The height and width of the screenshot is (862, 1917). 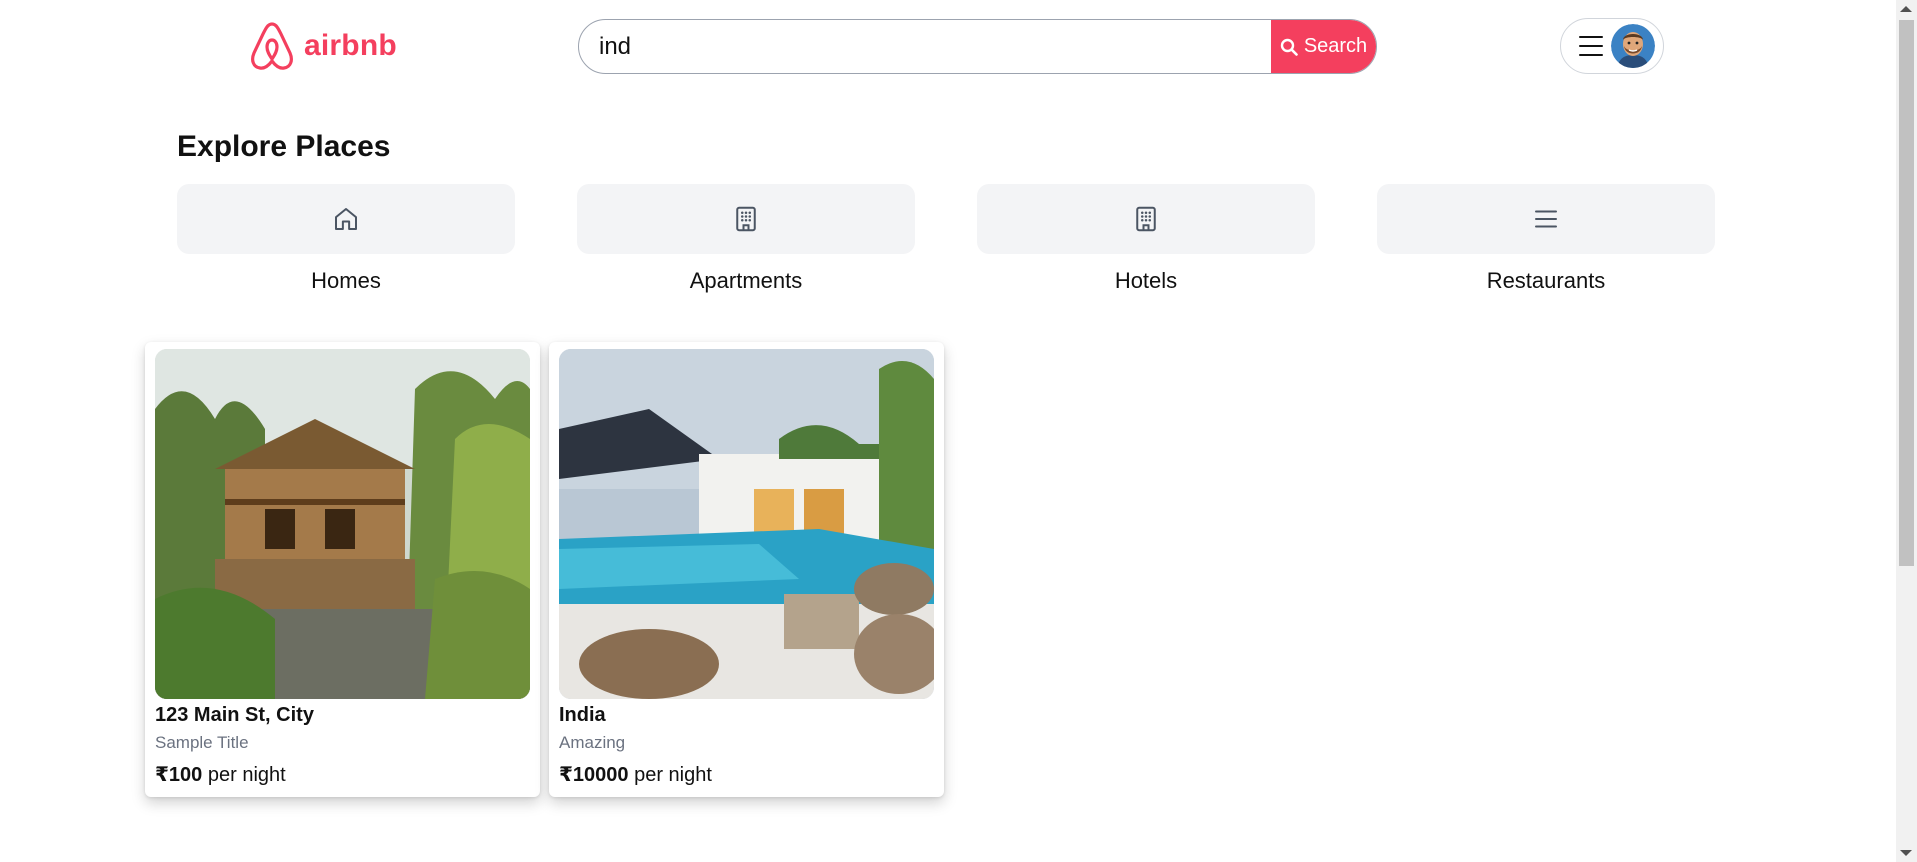 I want to click on category-list: Homes Apartments Hotels Restaurants, so click(x=946, y=239).